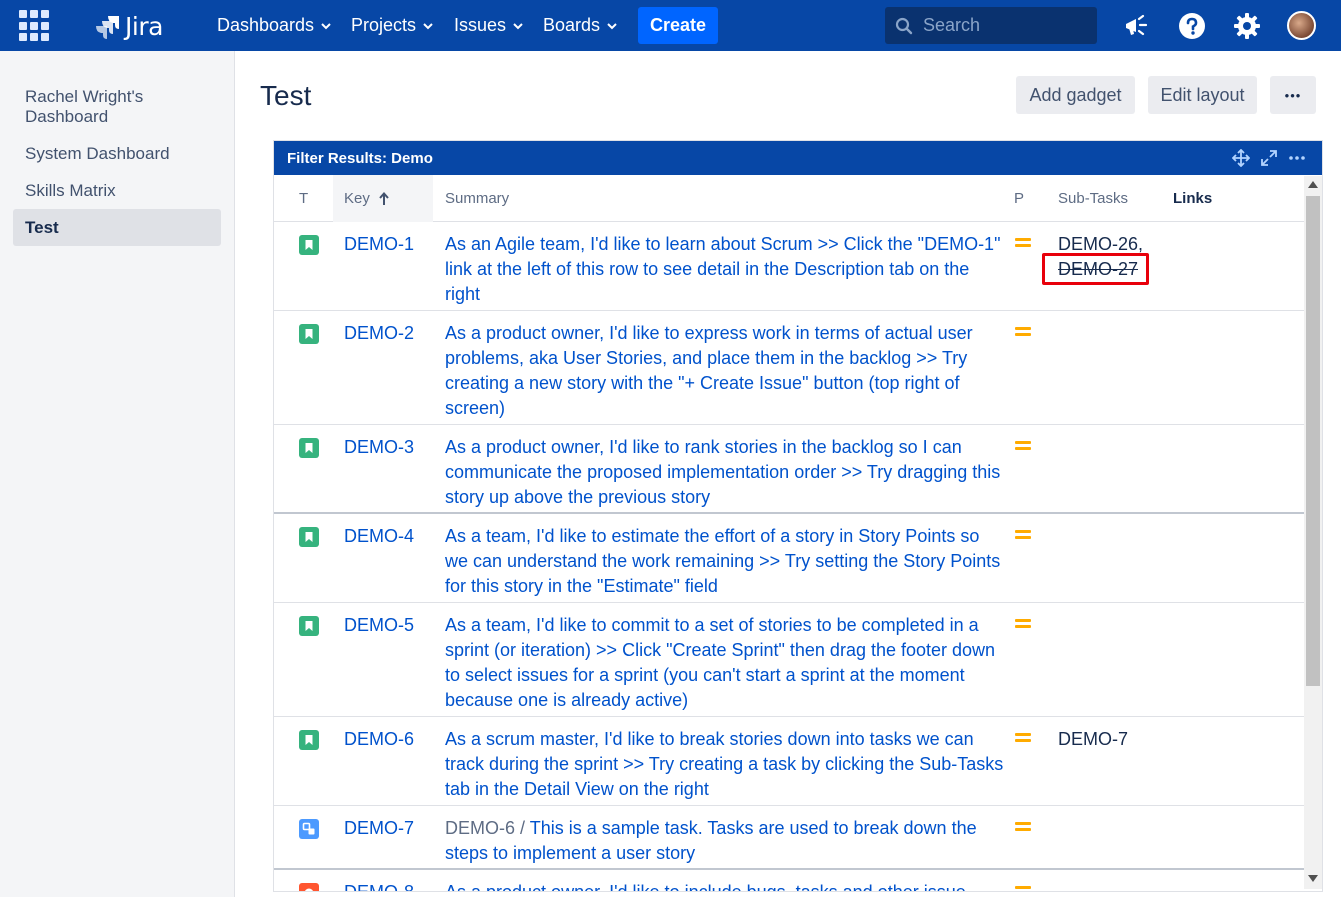  I want to click on column-key: Key, so click(383, 198).